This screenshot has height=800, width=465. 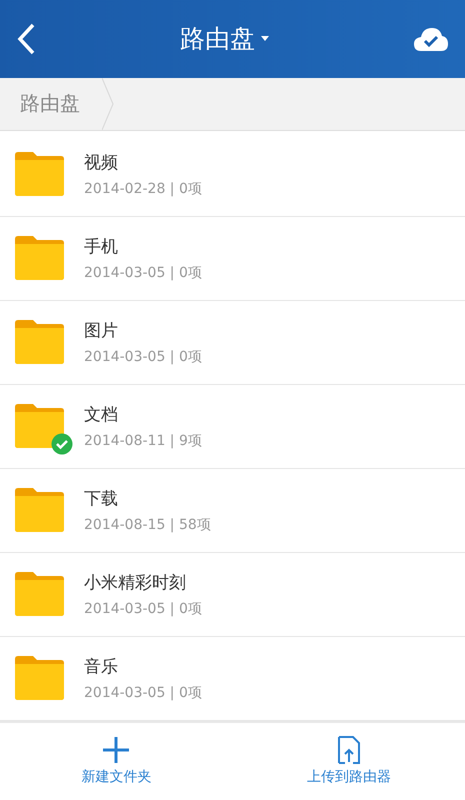 I want to click on folder-name: 音乐, so click(x=101, y=667).